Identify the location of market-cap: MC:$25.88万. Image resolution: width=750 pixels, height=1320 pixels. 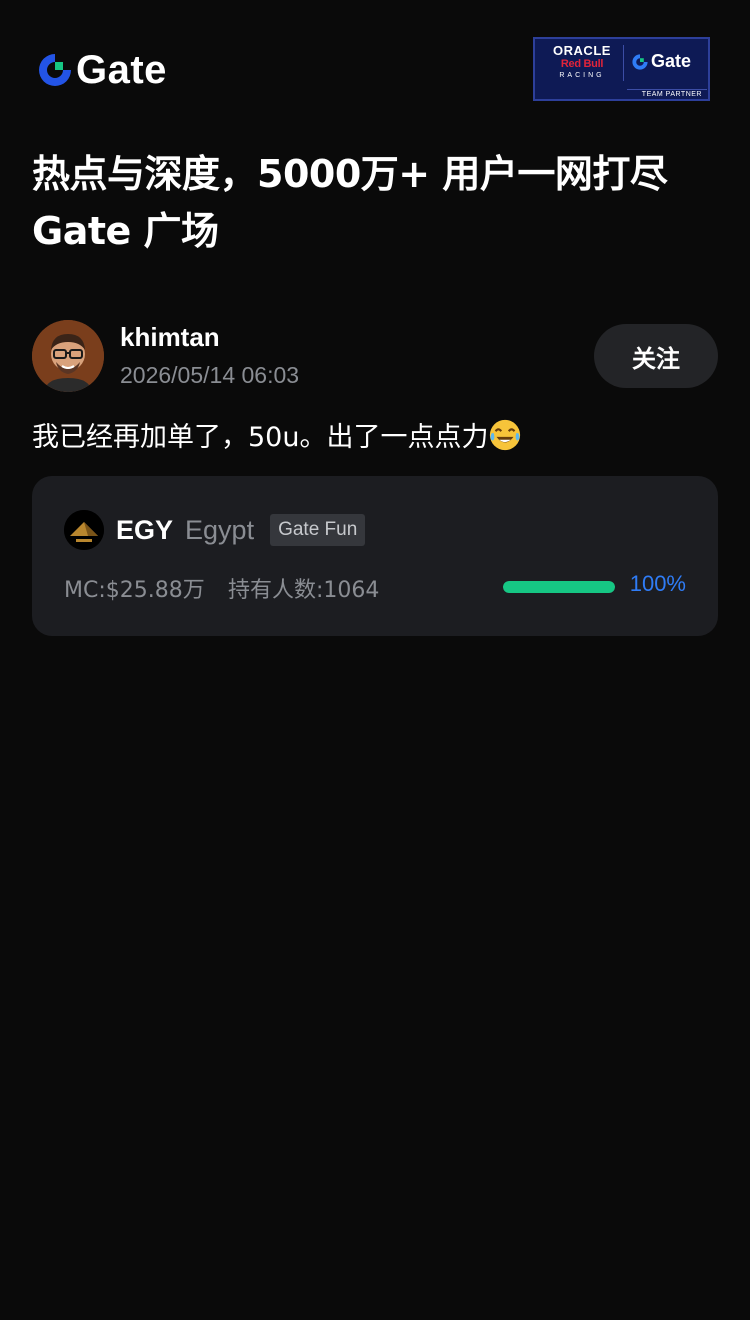
(134, 590).